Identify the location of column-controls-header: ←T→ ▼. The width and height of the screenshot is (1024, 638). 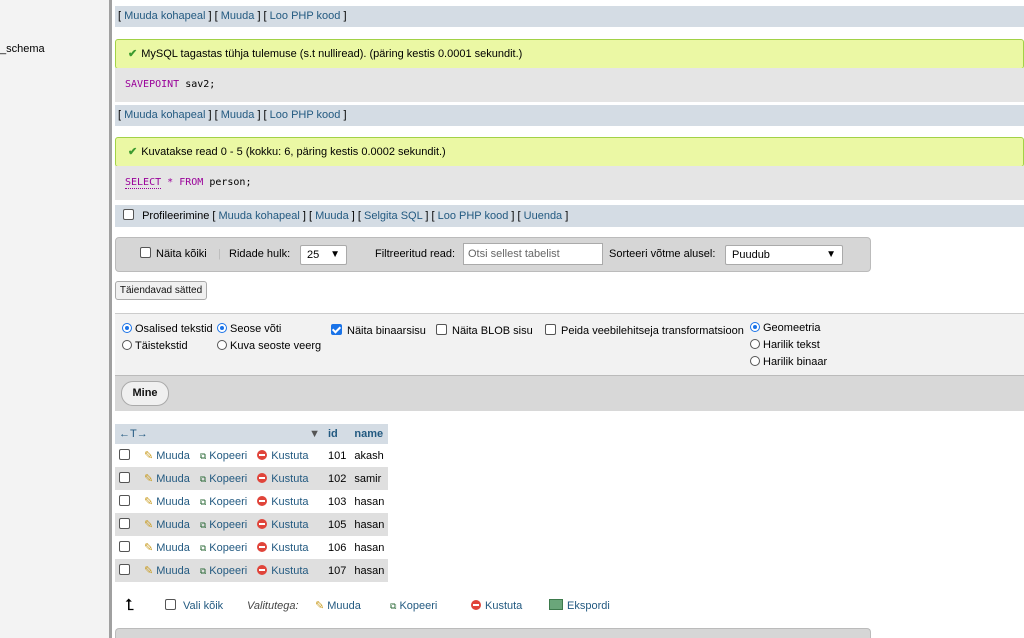
(219, 434).